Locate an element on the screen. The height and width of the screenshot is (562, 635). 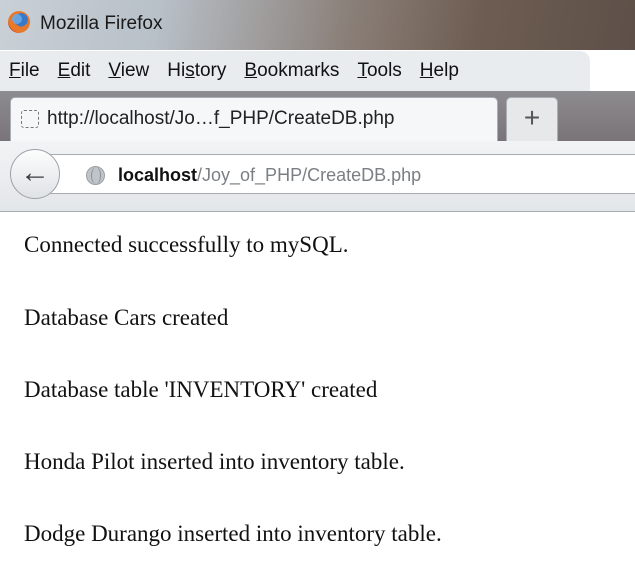
navigation-bar: ← localhost/Joy_of_PHP/CreateDB.php is located at coordinates (317, 176).